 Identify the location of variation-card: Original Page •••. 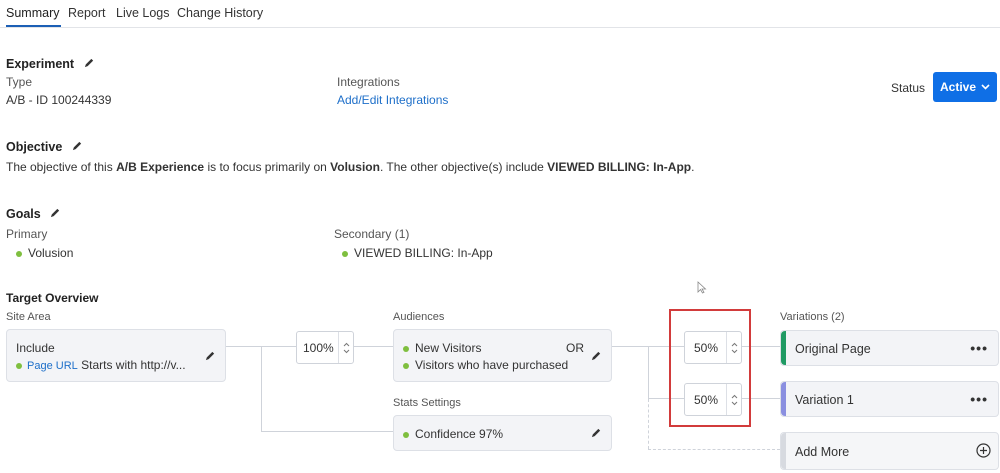
(889, 348).